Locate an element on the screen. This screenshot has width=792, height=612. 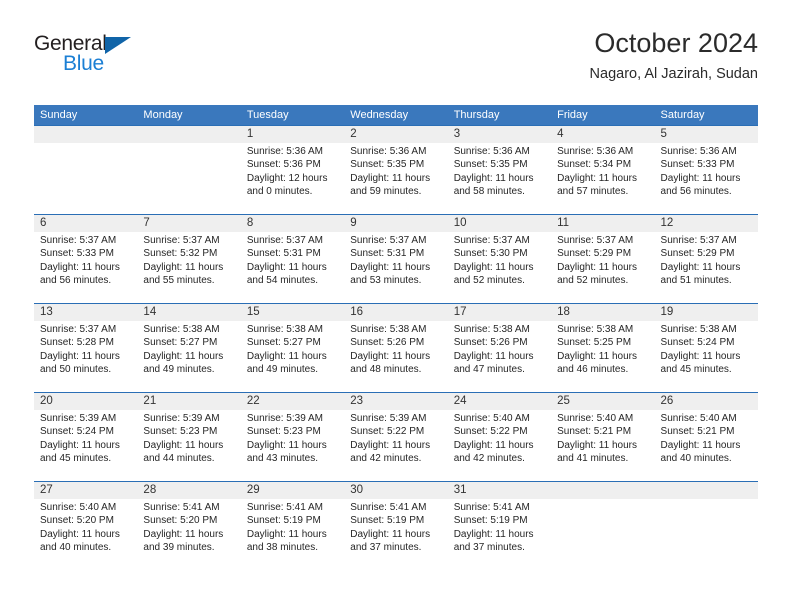
day-number: 28 is located at coordinates (150, 490).